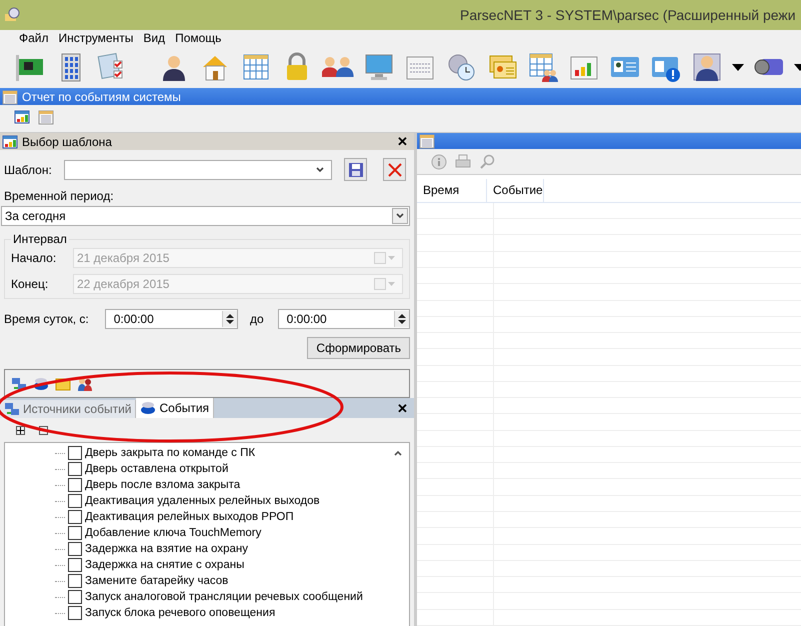  Describe the element at coordinates (398, 453) in the screenshot. I see `scroll-up-icon` at that location.